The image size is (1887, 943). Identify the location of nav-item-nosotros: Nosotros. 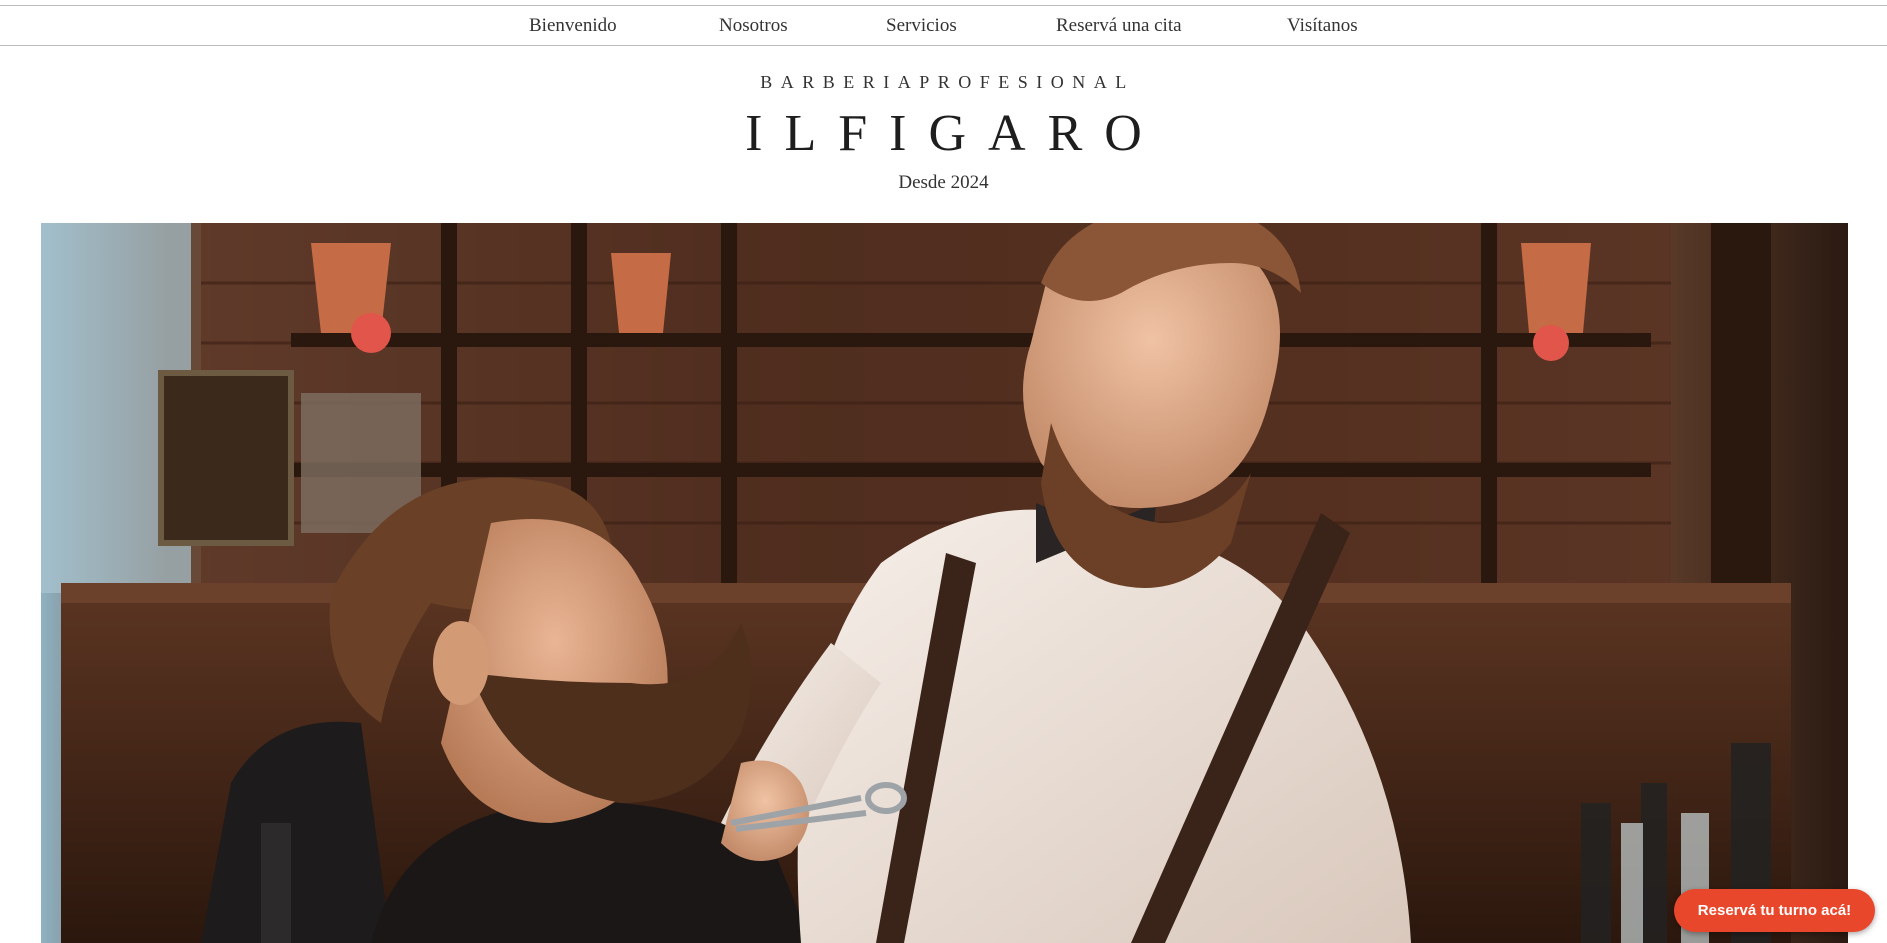
(753, 25).